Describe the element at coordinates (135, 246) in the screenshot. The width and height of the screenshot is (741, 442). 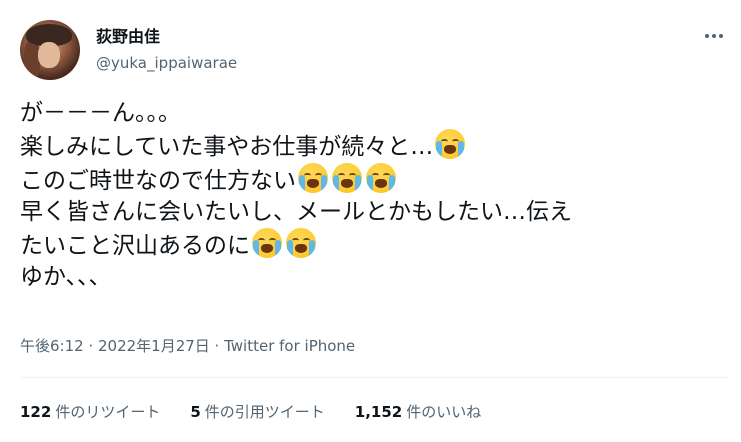
I see `tweet-line-text: たいこと沢山あるのに` at that location.